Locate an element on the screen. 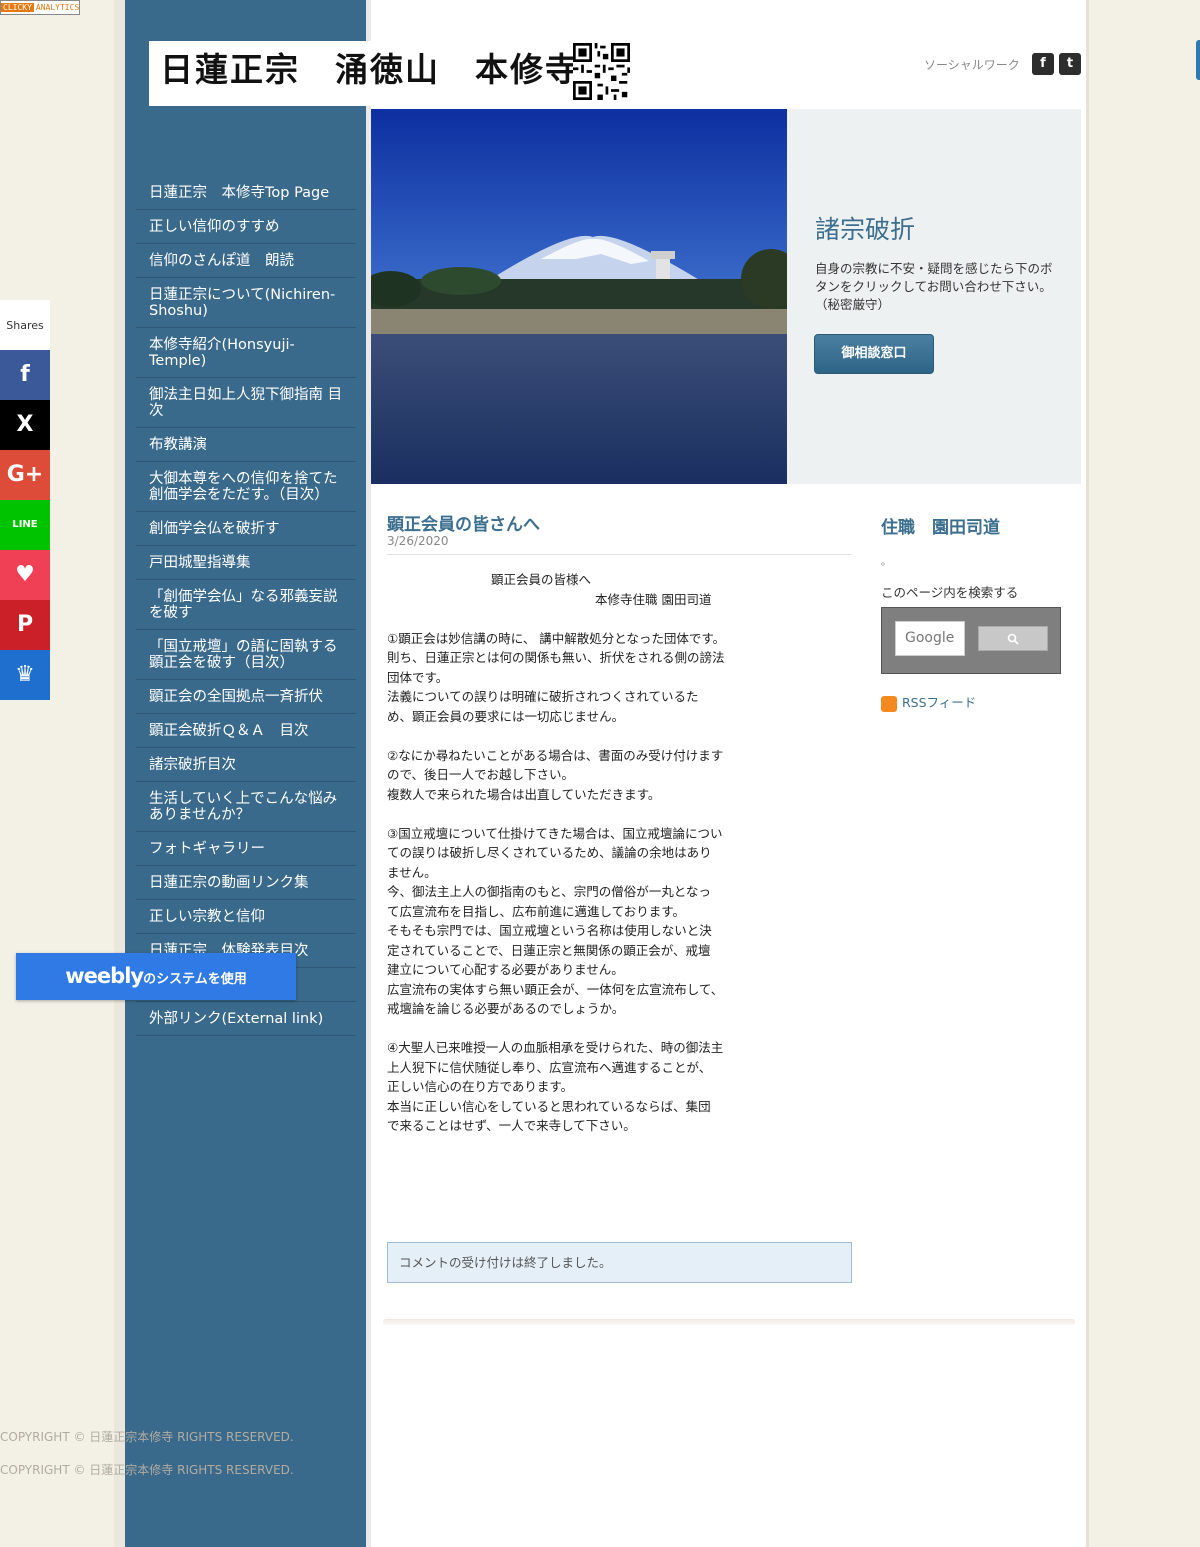  nav-item: 日蓮正宗 本修寺Top Page is located at coordinates (246, 193).